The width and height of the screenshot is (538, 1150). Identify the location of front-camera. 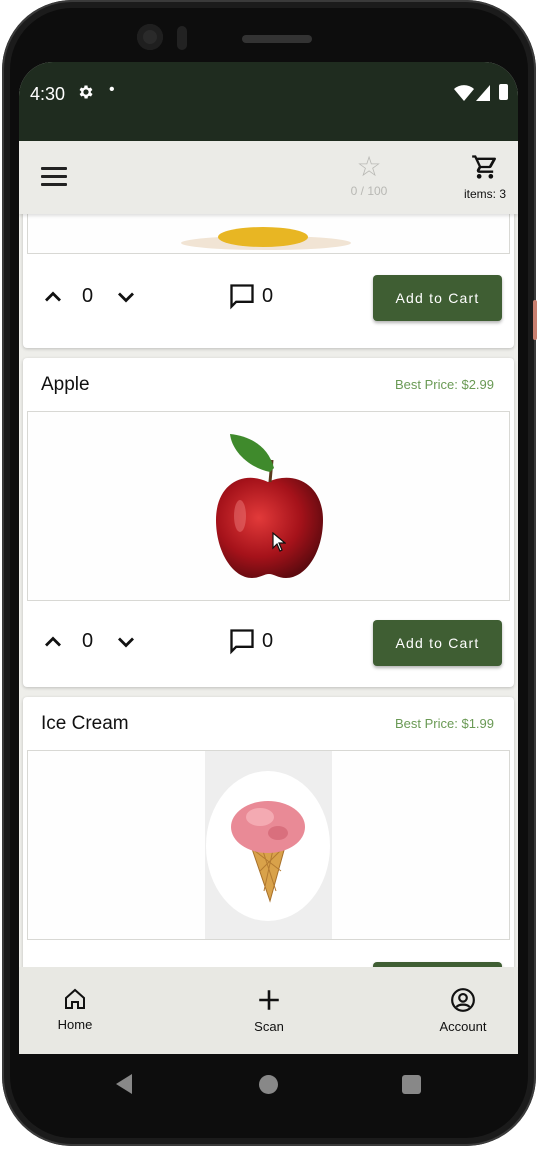
(150, 37).